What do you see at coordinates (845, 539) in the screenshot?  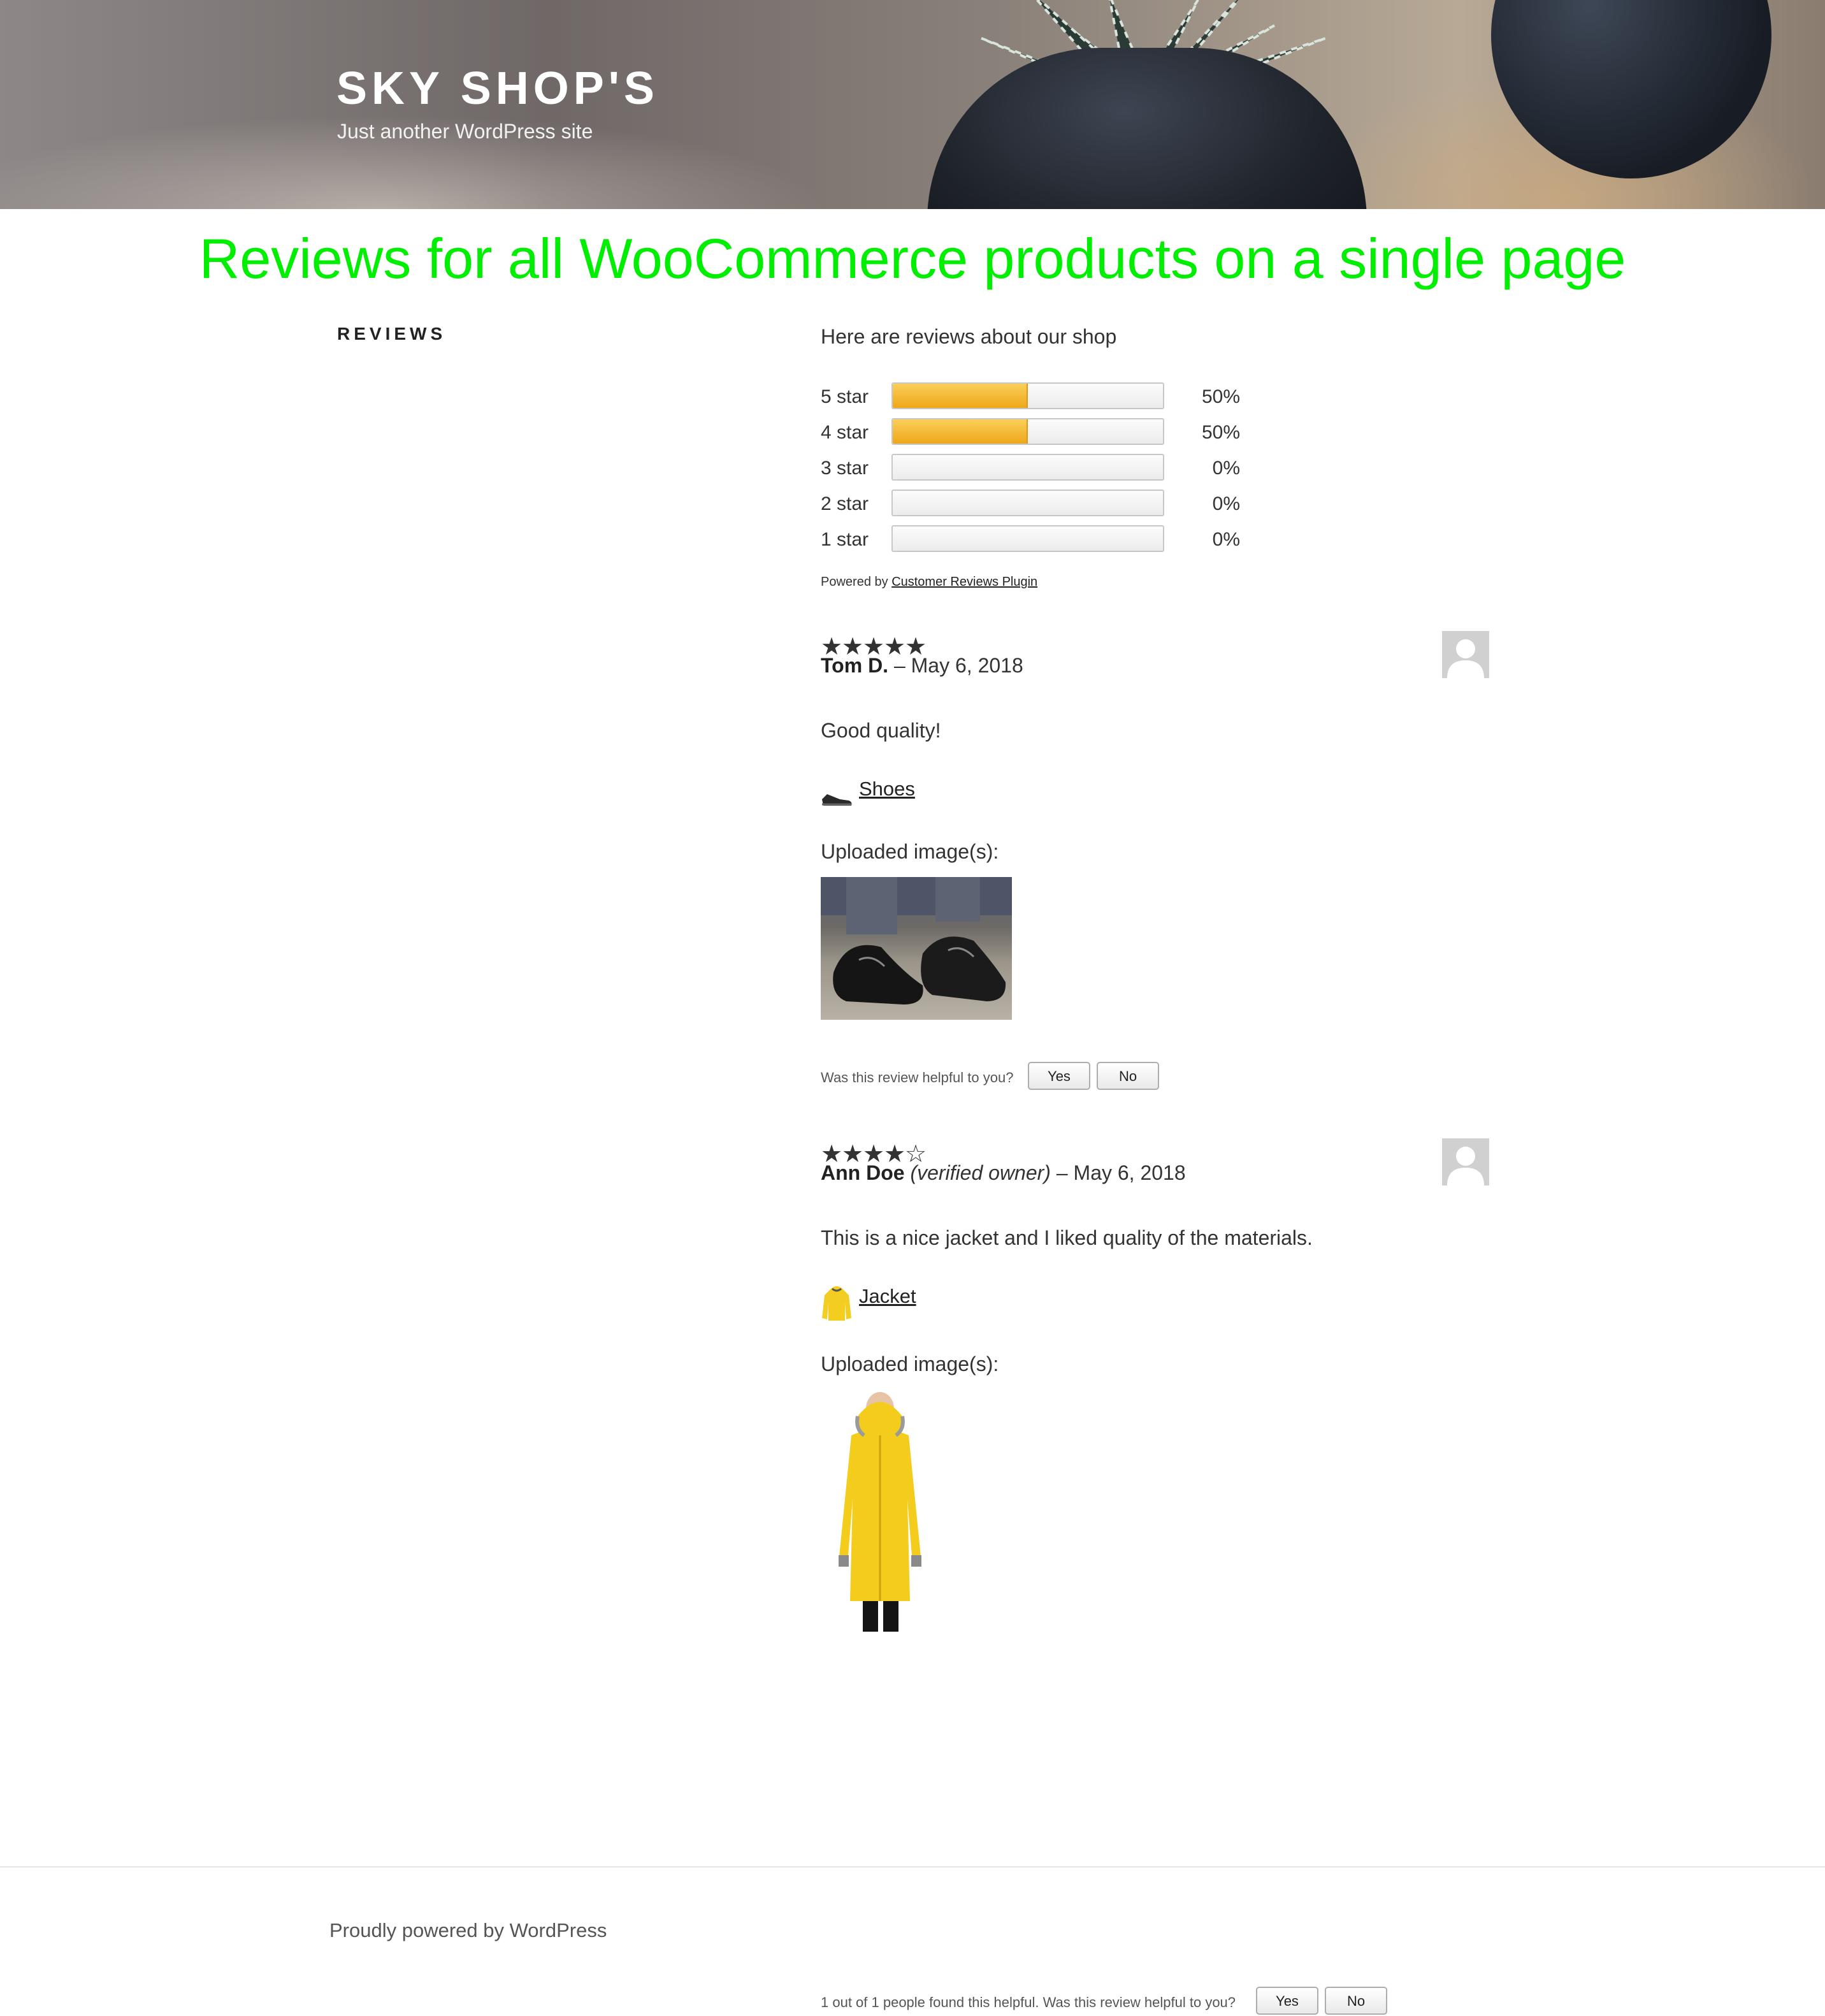 I see `rating-label: 1 star` at bounding box center [845, 539].